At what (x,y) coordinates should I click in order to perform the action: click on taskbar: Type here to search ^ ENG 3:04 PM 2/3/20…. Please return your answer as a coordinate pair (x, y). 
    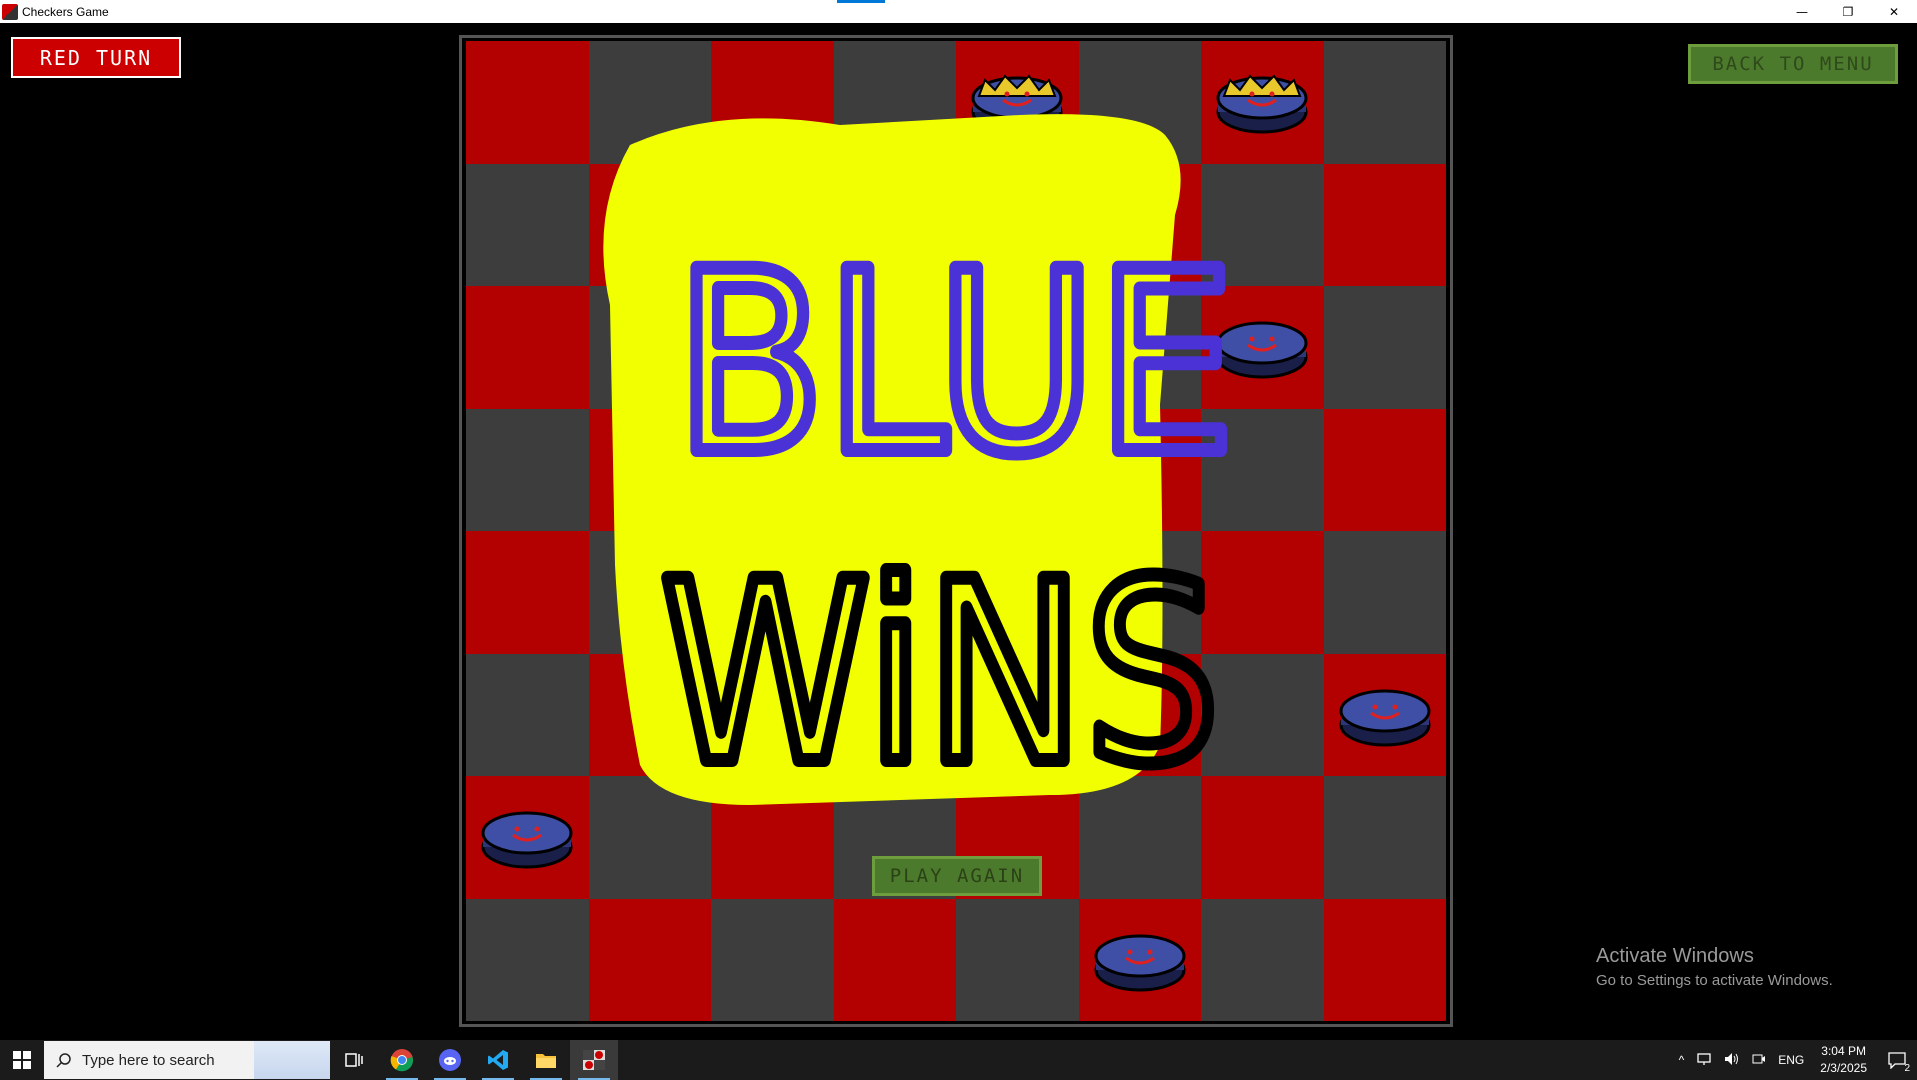
    Looking at the image, I should click on (958, 1060).